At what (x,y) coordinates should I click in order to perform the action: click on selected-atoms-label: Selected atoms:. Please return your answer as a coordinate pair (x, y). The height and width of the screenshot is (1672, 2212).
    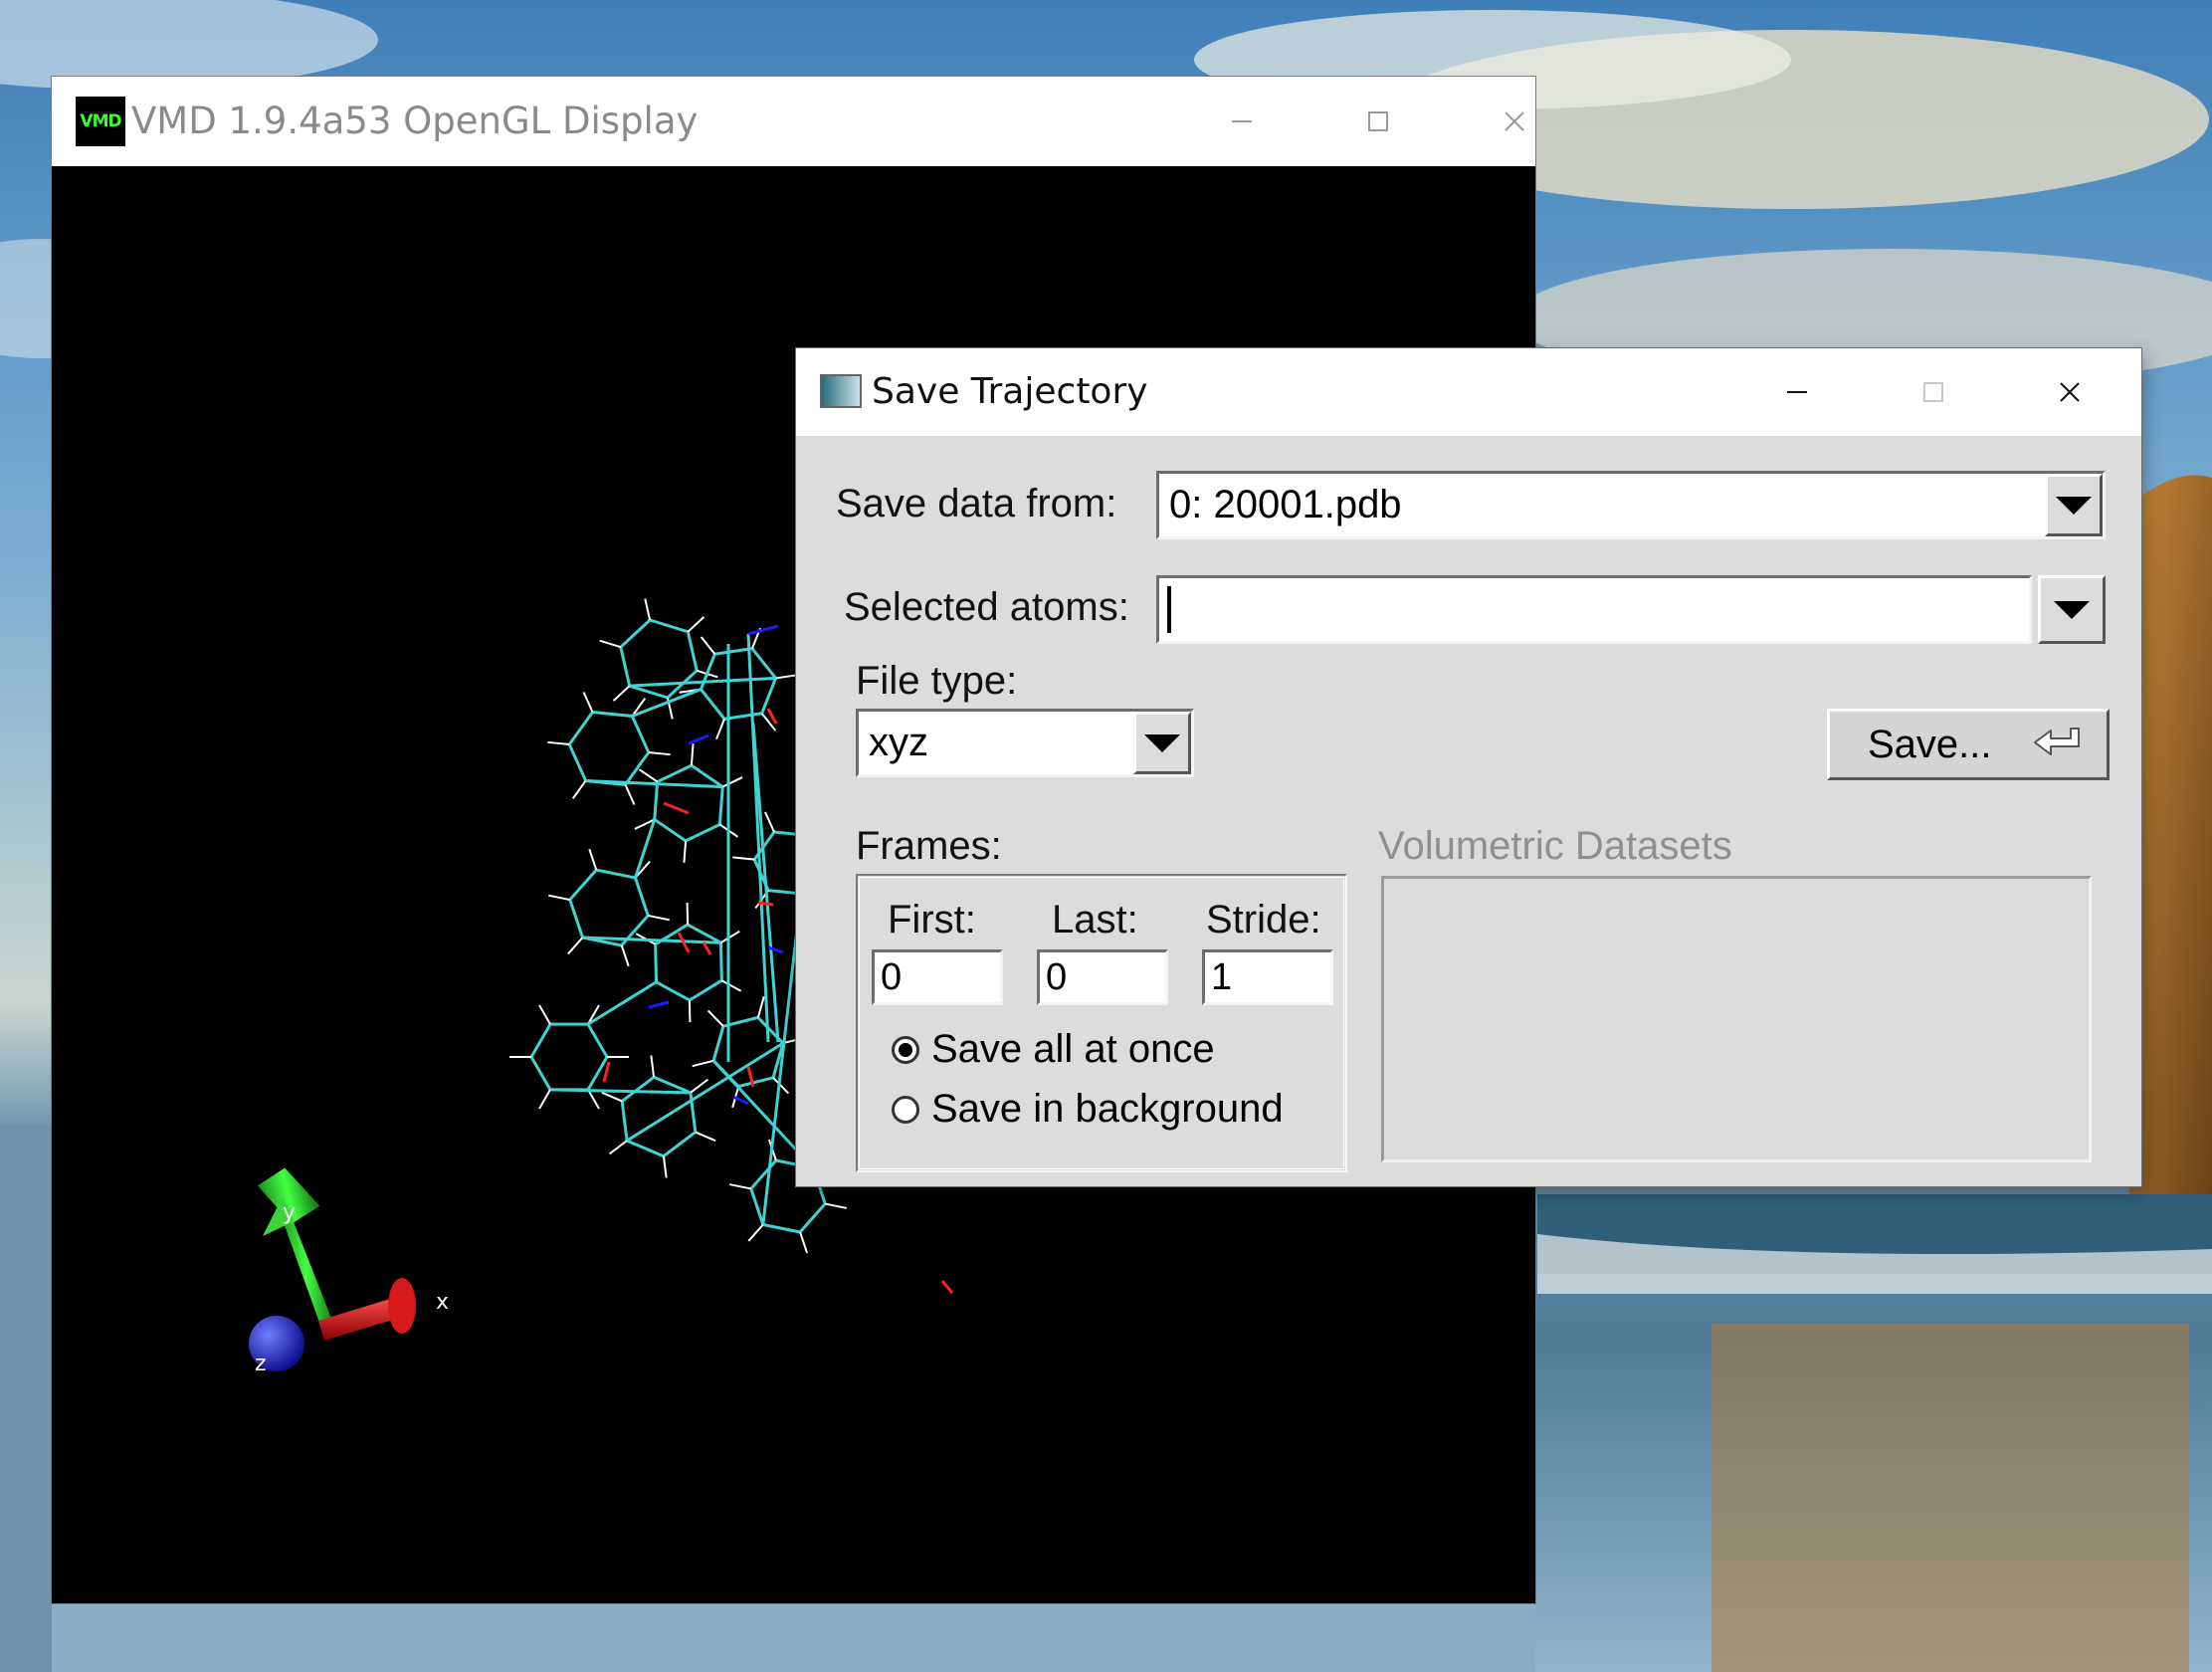
    Looking at the image, I should click on (986, 607).